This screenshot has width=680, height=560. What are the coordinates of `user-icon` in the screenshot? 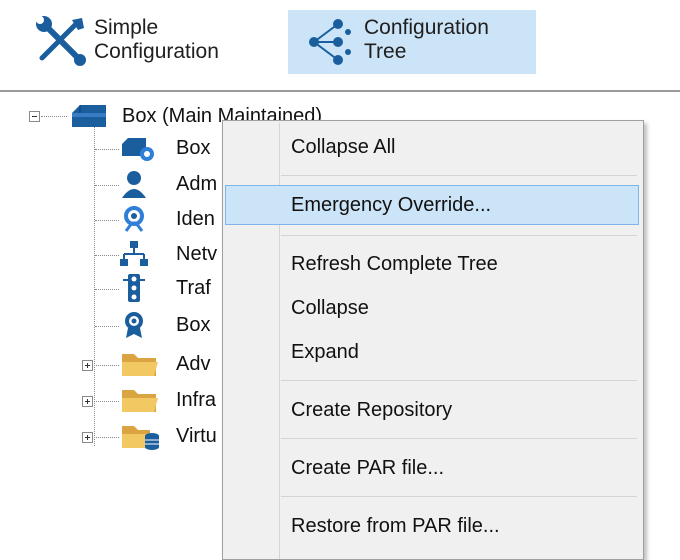 It's located at (134, 184).